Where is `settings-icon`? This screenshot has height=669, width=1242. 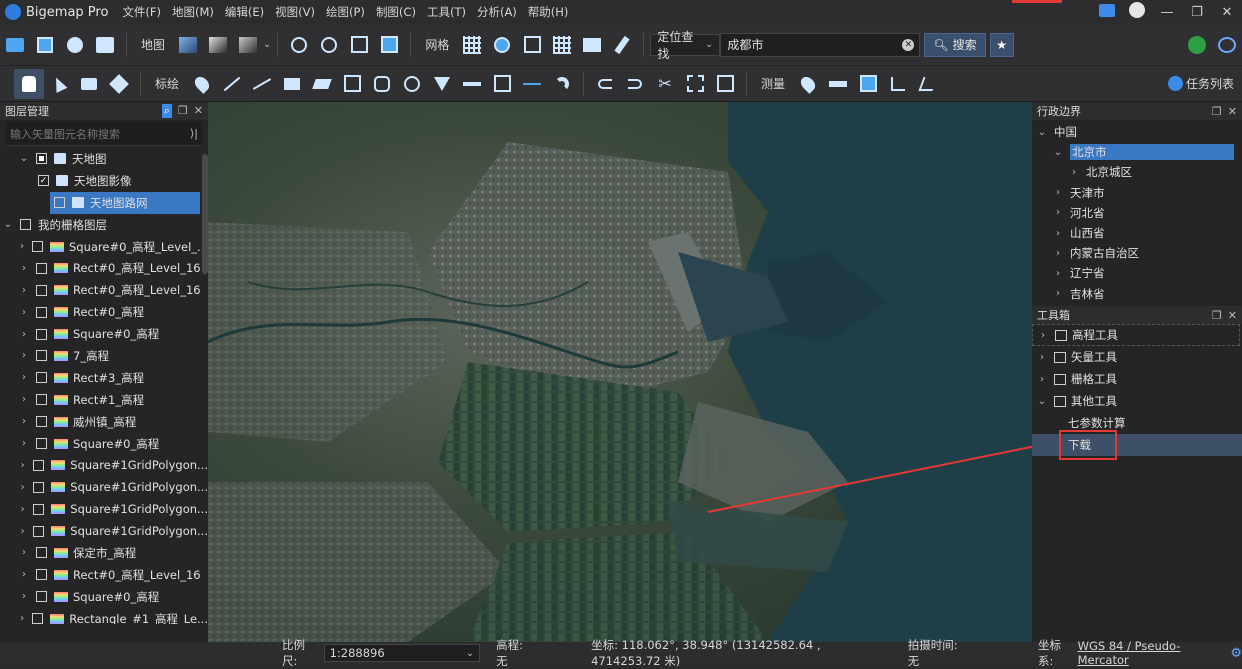
settings-icon is located at coordinates (75, 45).